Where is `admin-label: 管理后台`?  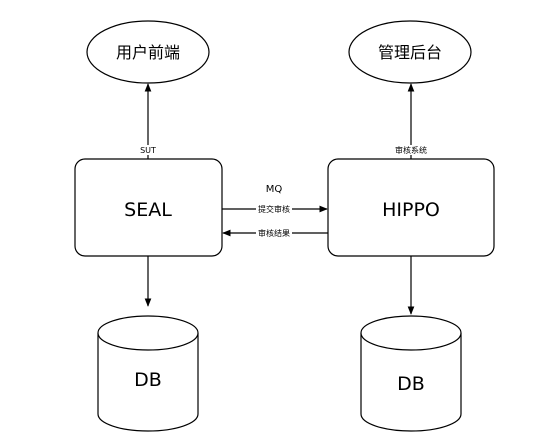 admin-label: 管理后台 is located at coordinates (410, 52).